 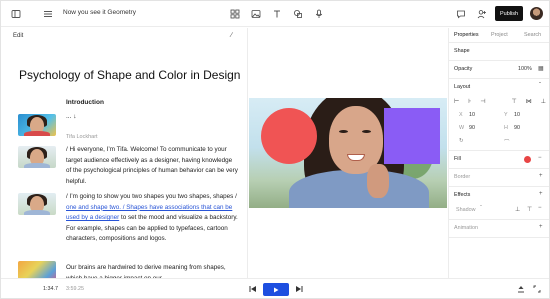 What do you see at coordinates (75, 289) in the screenshot?
I see `total-time: 3:59.25` at bounding box center [75, 289].